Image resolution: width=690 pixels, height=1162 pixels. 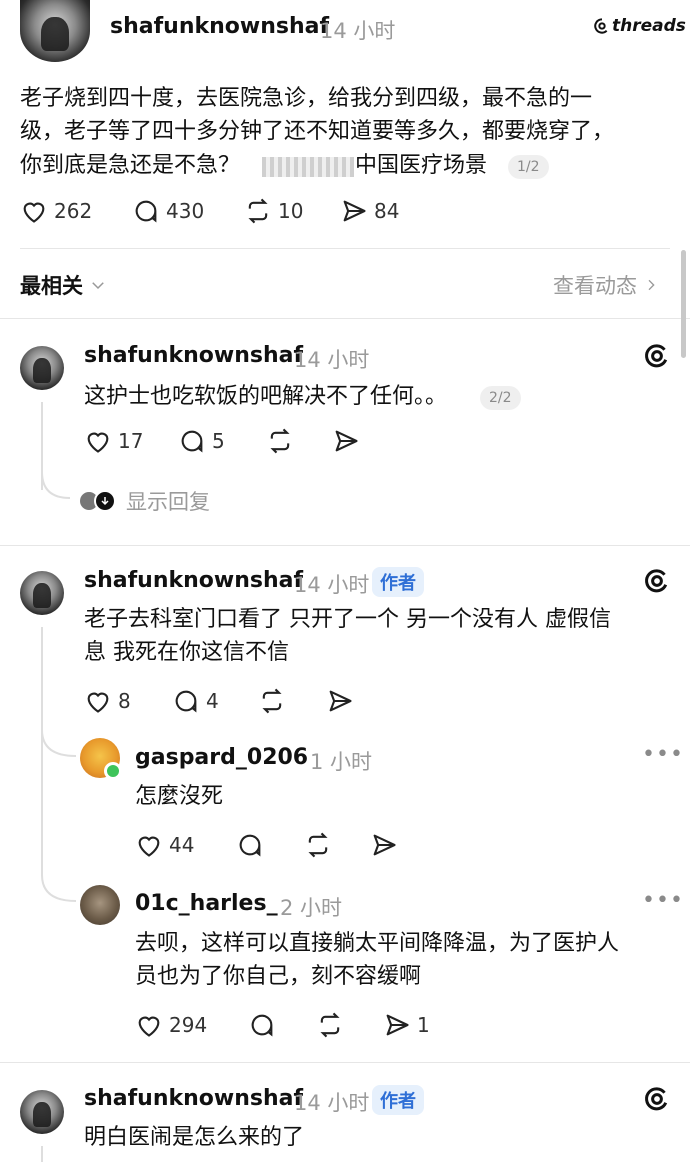 I want to click on view-activity-link: 查看动态, so click(x=606, y=285).